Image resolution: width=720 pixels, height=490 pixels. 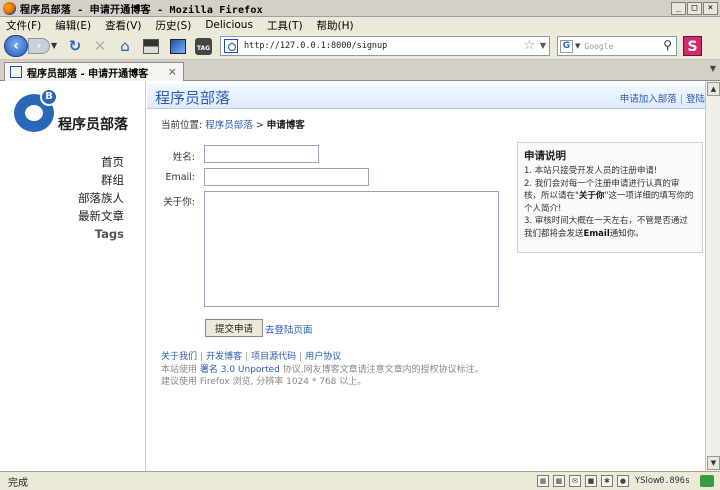 I want to click on breadcrumb: 当前位置: 程序员部落 > 申请博客, so click(x=233, y=124).